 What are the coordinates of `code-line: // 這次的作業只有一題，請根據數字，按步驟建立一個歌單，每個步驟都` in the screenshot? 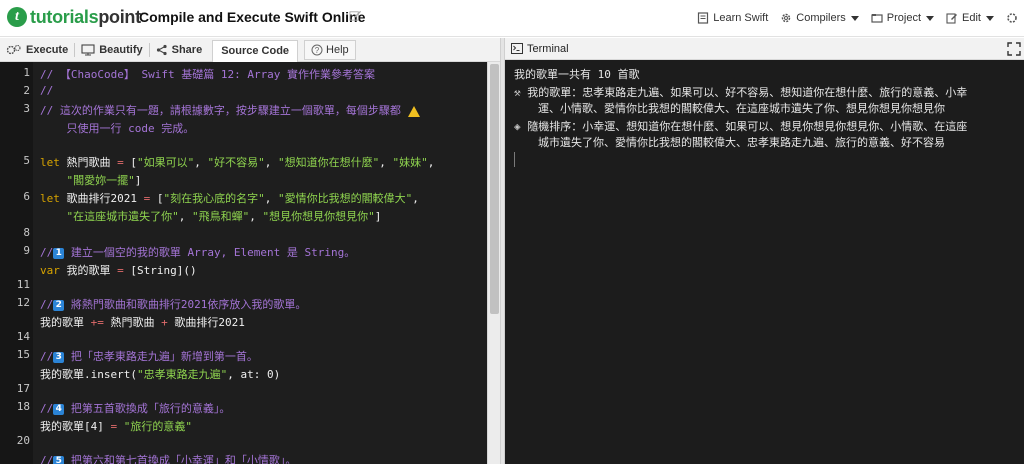 It's located at (230, 110).